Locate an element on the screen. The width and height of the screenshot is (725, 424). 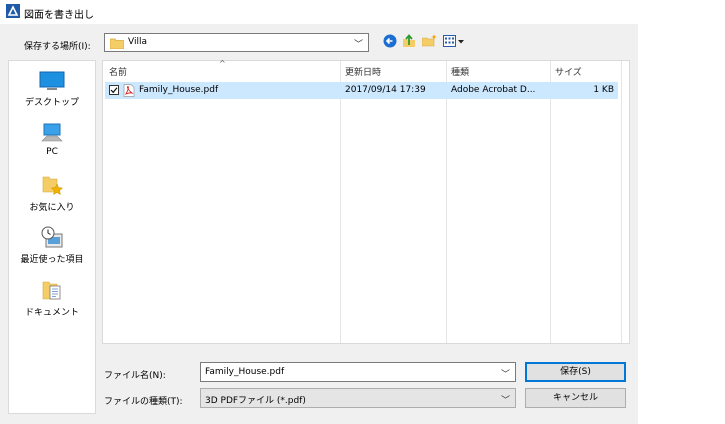
folder-icon is located at coordinates (117, 43).